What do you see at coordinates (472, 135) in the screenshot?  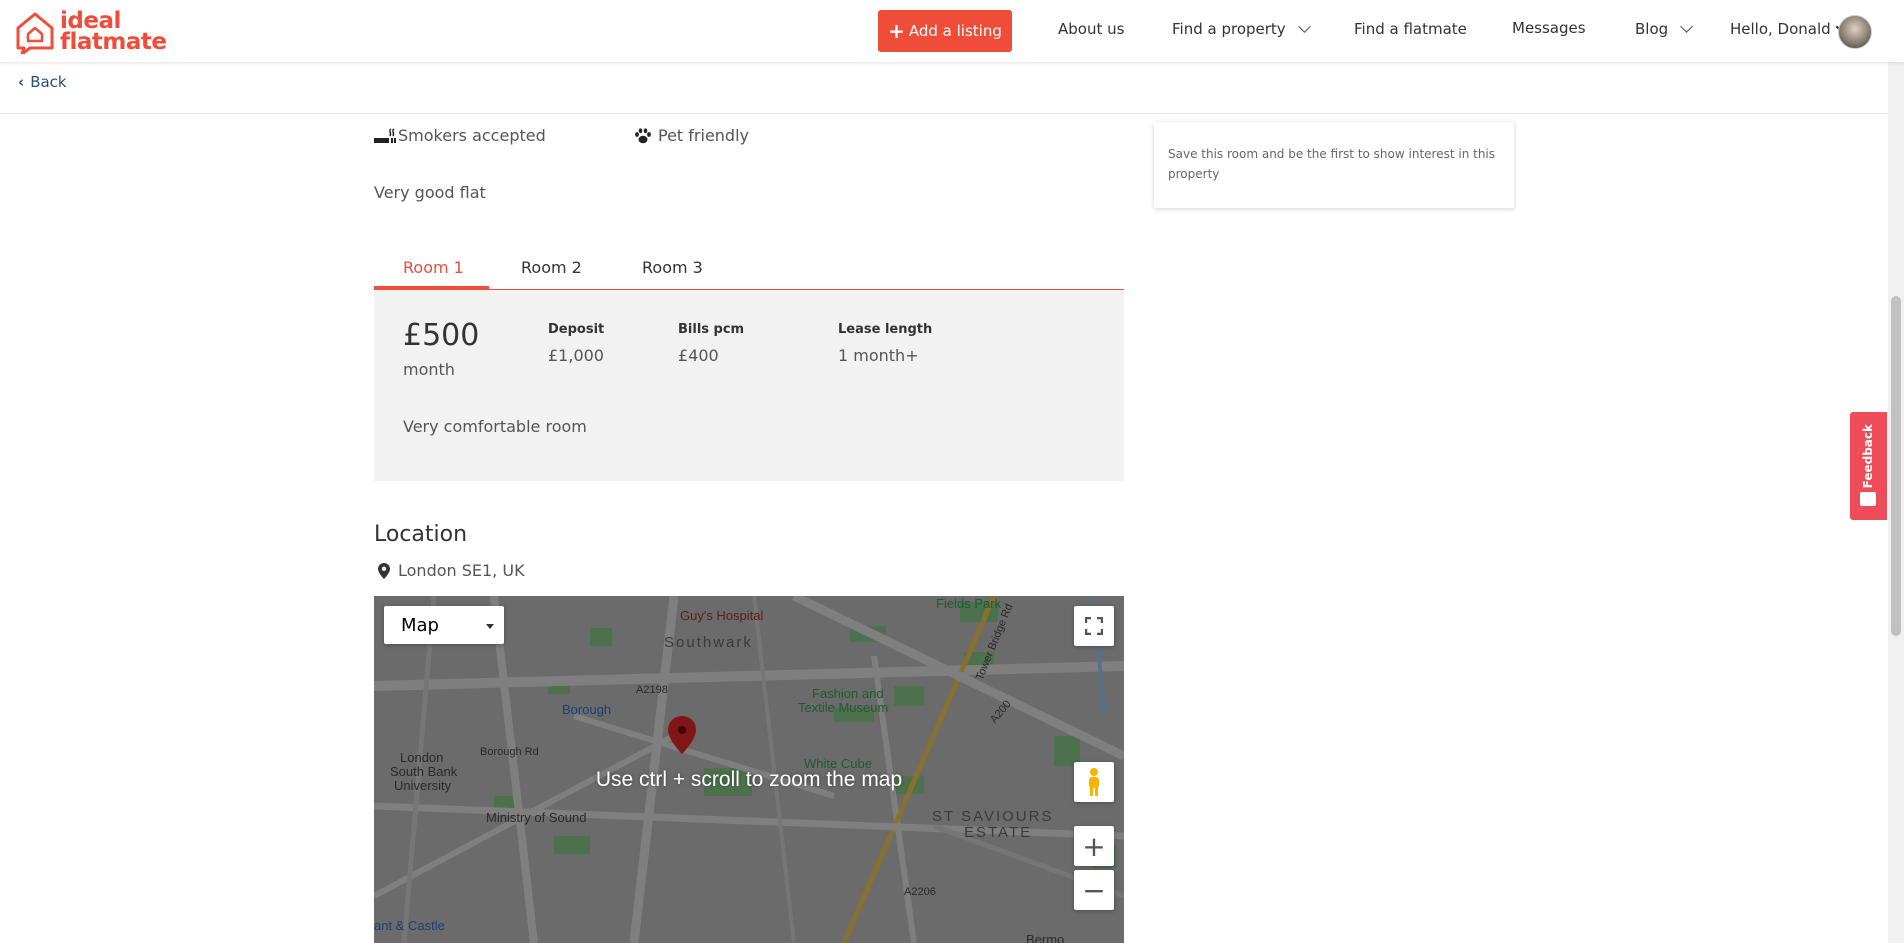 I see `feature-smokers-label: Smokers accepted` at bounding box center [472, 135].